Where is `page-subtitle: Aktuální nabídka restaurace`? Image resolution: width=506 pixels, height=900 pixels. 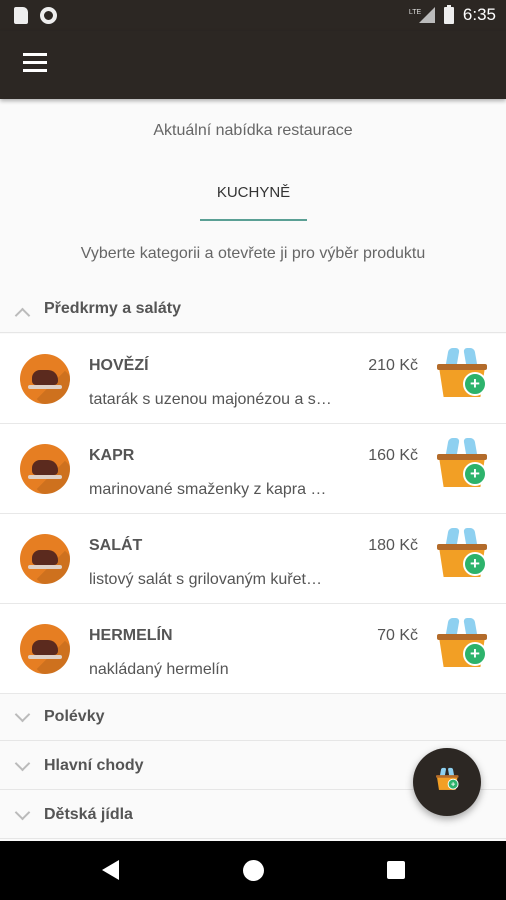
page-subtitle: Aktuální nabídka restaurace is located at coordinates (253, 130).